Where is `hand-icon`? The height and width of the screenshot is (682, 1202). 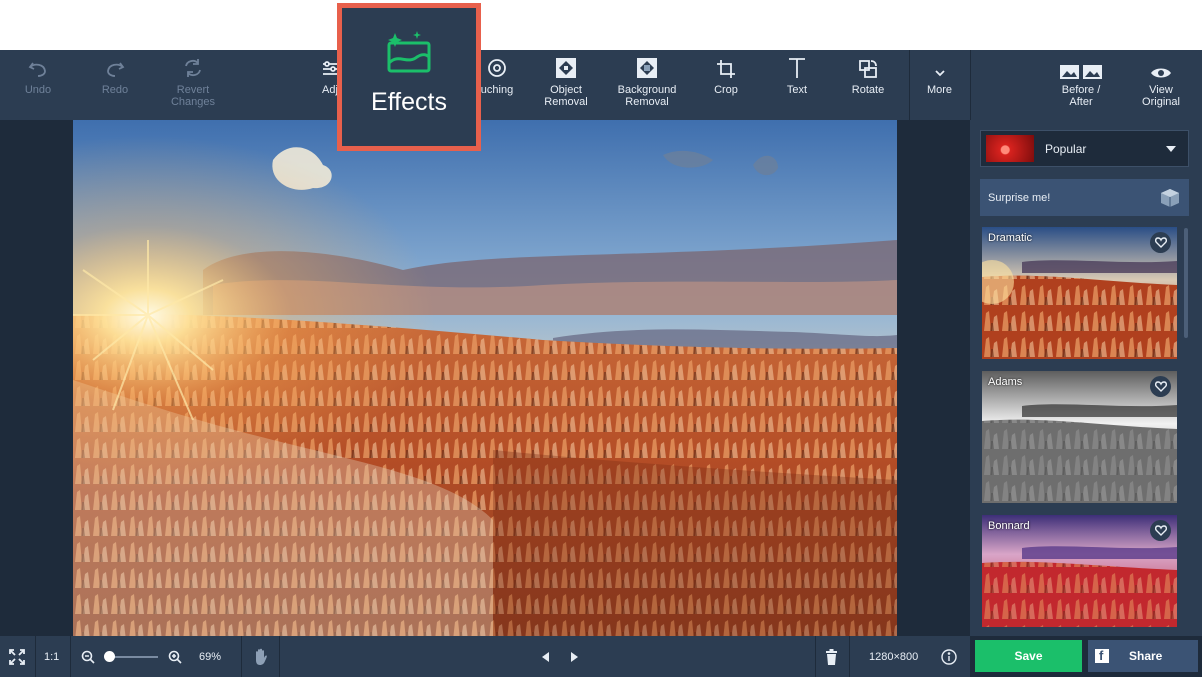 hand-icon is located at coordinates (261, 656).